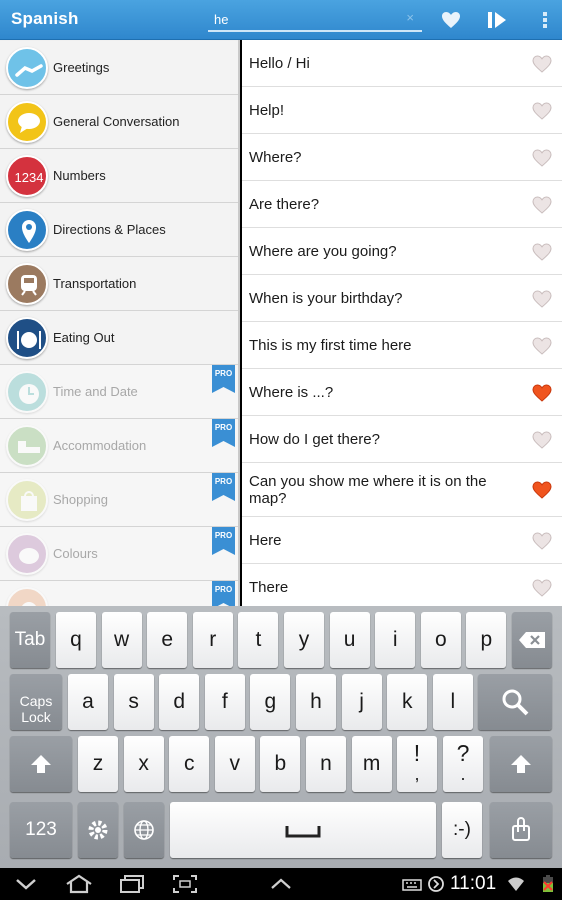 This screenshot has width=562, height=900. What do you see at coordinates (270, 702) in the screenshot?
I see `key-g: g` at bounding box center [270, 702].